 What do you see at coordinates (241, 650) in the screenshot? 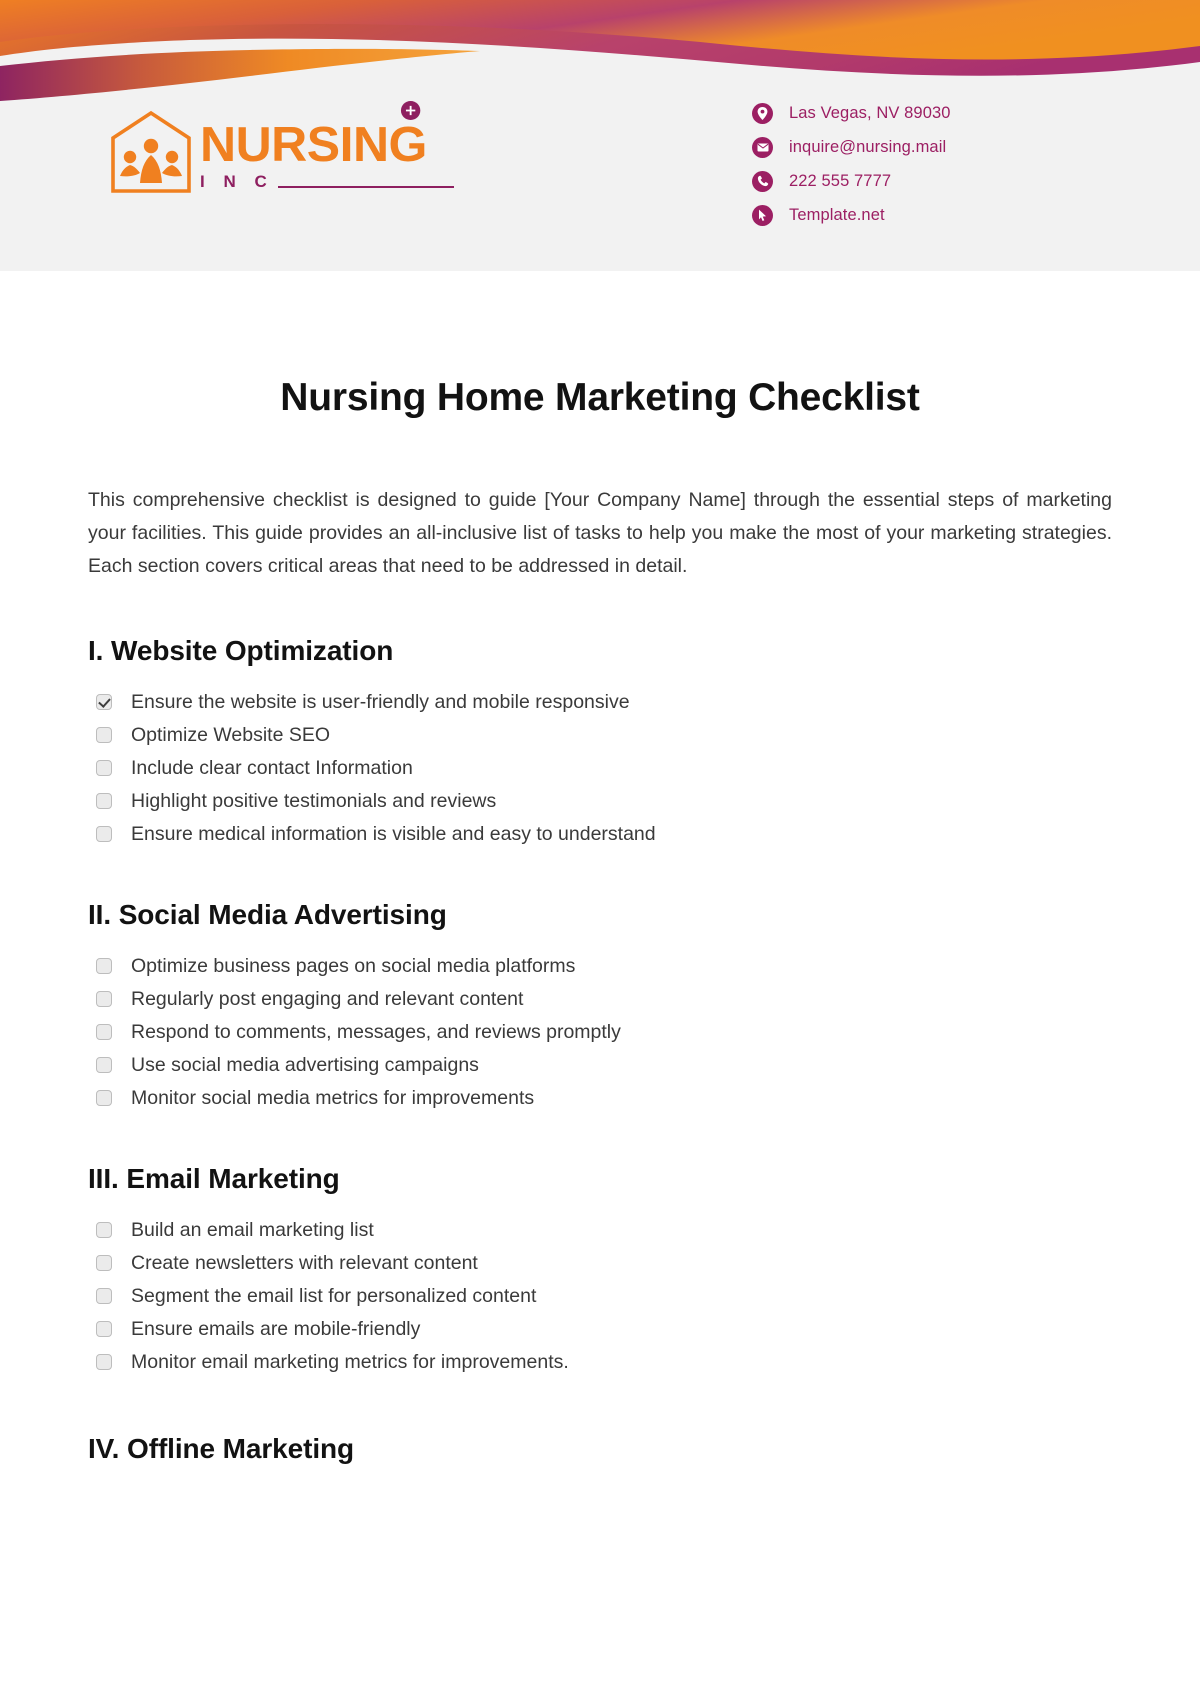
I see `section-heading: I. Website Optimization` at bounding box center [241, 650].